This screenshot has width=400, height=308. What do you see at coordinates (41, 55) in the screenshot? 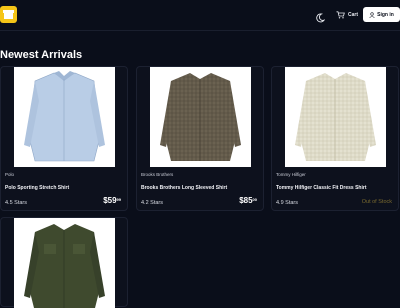
I see `page-title: Newest Arrivals` at bounding box center [41, 55].